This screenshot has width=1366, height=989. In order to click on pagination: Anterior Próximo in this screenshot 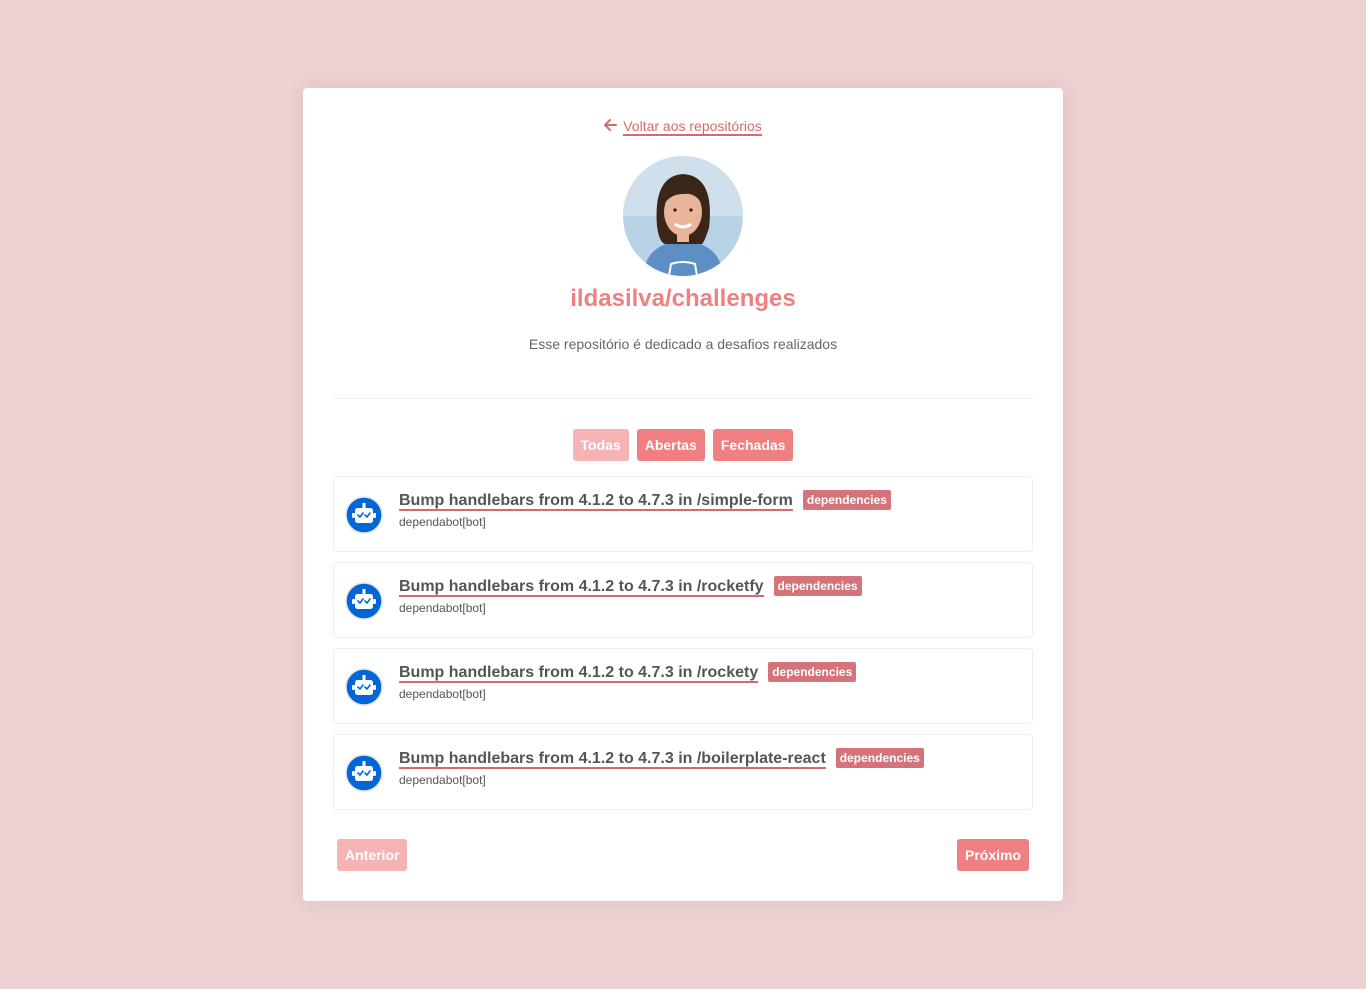, I will do `click(683, 855)`.